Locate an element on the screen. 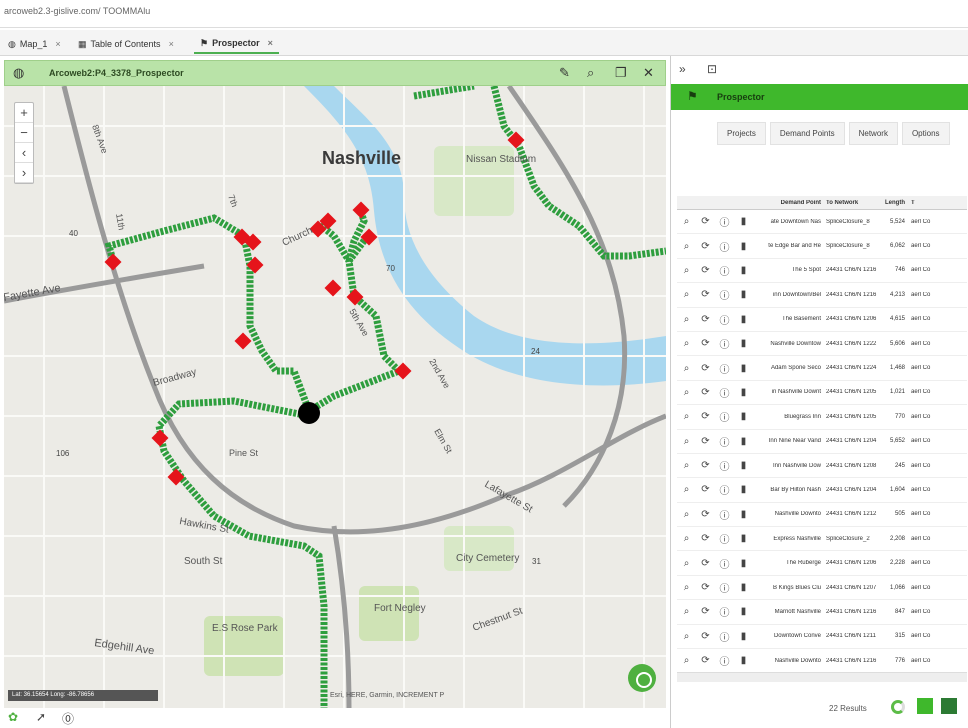 The height and width of the screenshot is (728, 968). search-icon: ⌕ is located at coordinates (590, 73).